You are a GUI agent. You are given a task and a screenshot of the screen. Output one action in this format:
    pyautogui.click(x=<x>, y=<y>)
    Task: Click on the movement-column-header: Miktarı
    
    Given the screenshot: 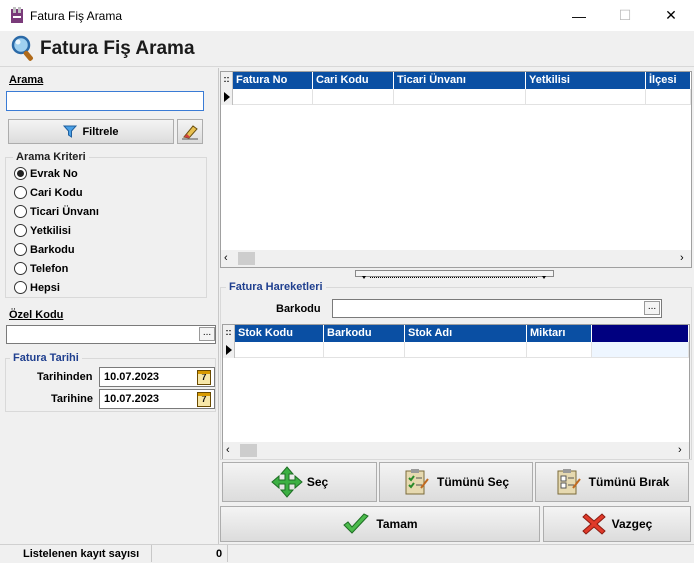 What is the action you would take?
    pyautogui.click(x=559, y=333)
    